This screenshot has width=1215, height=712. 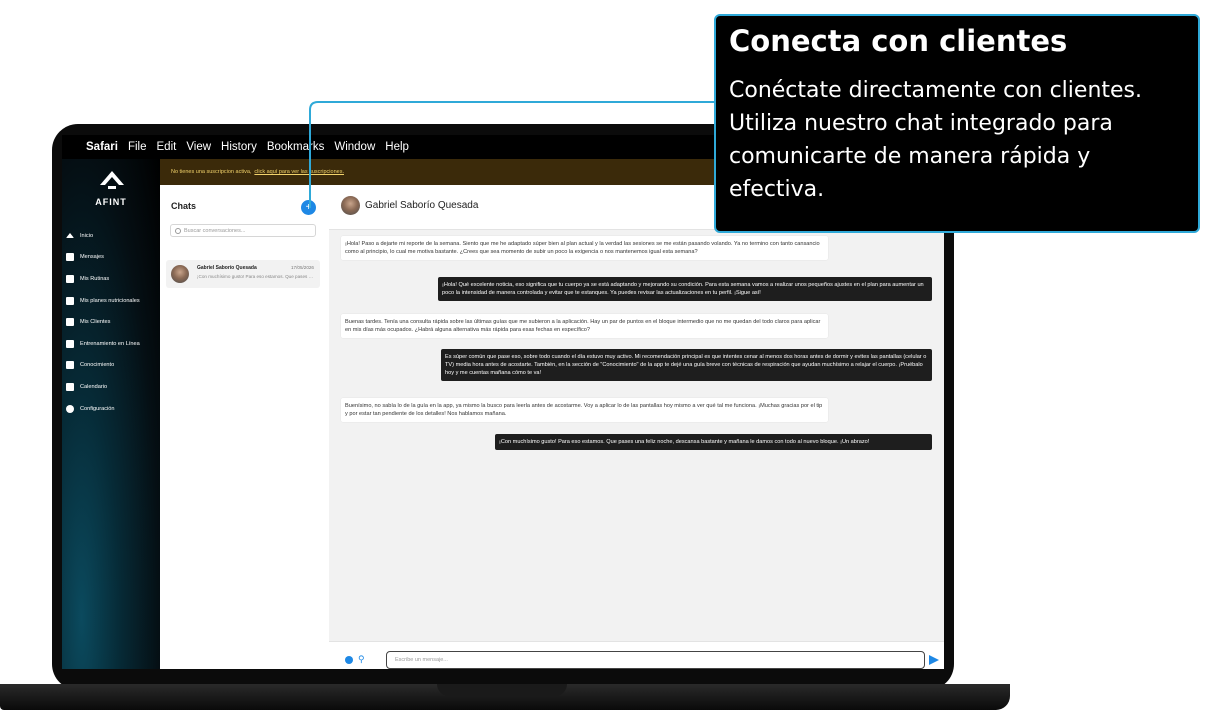 I want to click on sidebar-item-mensajes: Mensajes, so click(x=111, y=258).